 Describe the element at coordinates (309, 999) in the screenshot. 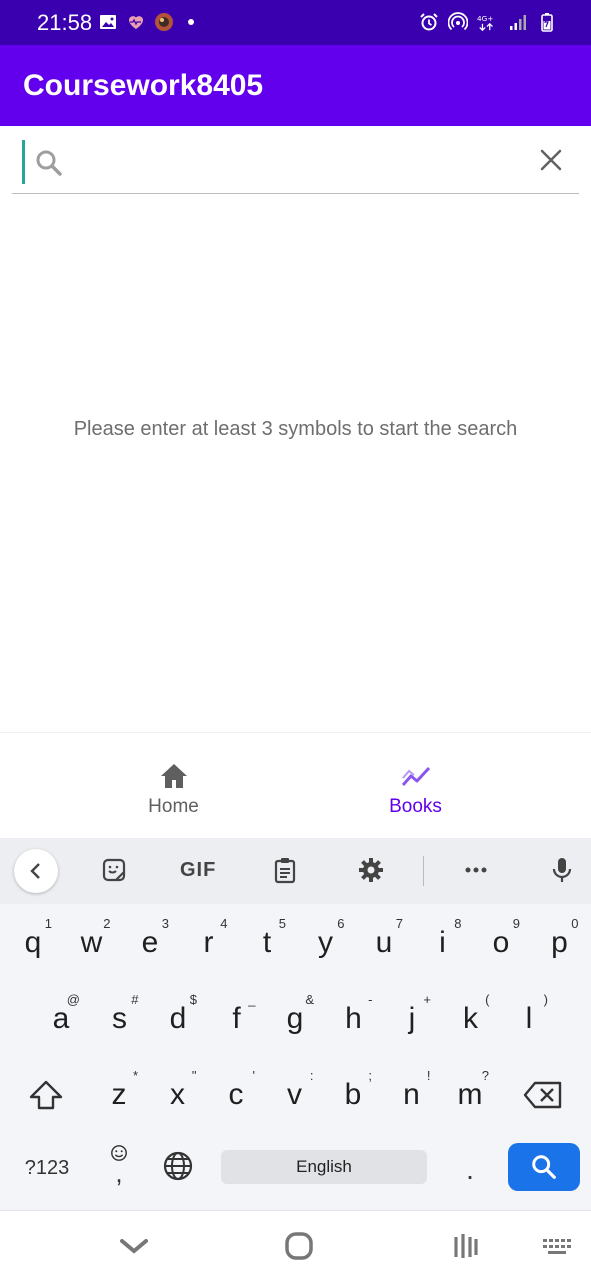

I see `key-alt-char: &` at that location.